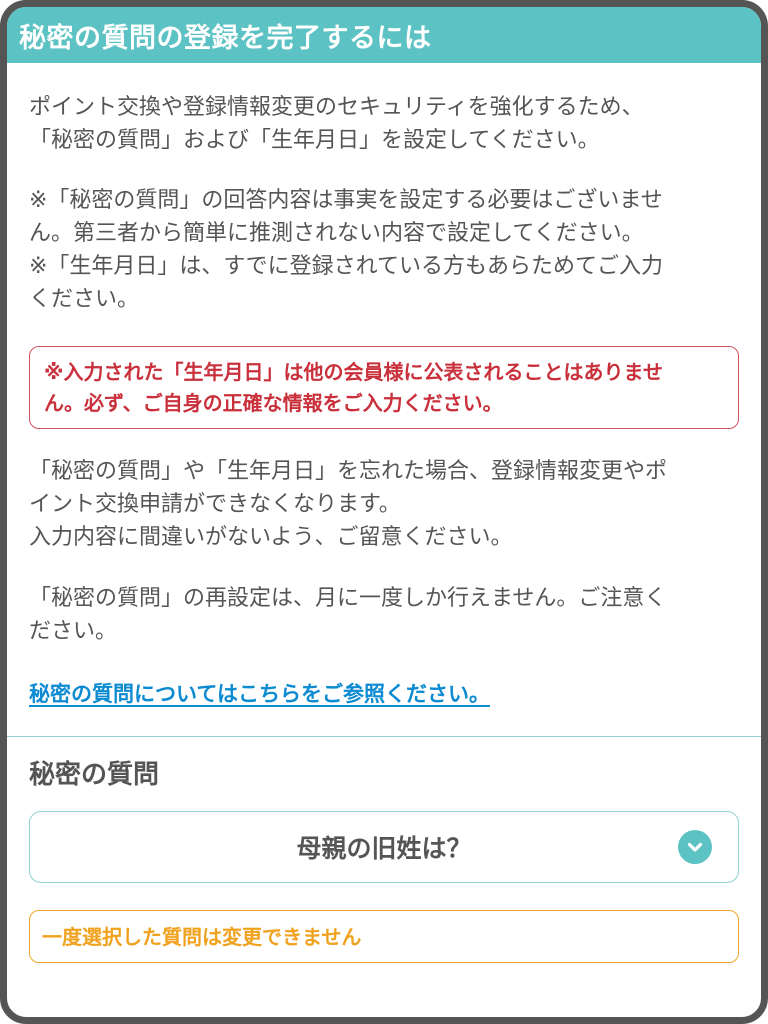  I want to click on forgot-line: 「秘密の質問」や「生年月日」を忘れた場合、登録情報変更やポ, so click(348, 471).